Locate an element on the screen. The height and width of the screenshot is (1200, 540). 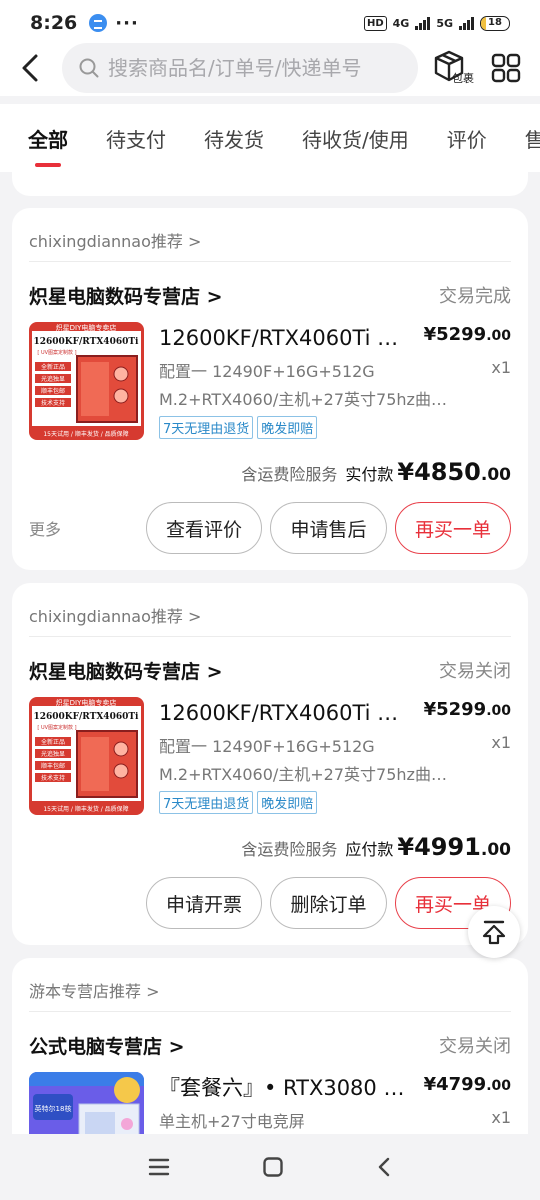
paid-amount: ¥4850.00 is located at coordinates (454, 472).